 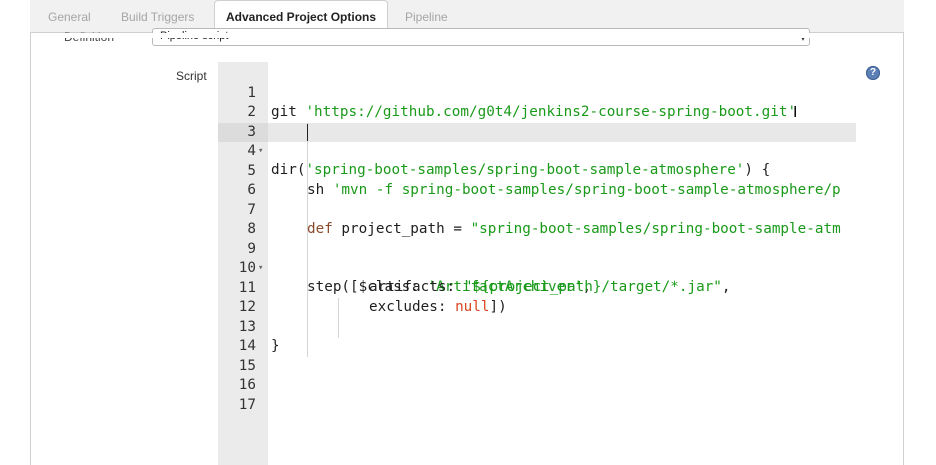 What do you see at coordinates (247, 405) in the screenshot?
I see `line-number: 17` at bounding box center [247, 405].